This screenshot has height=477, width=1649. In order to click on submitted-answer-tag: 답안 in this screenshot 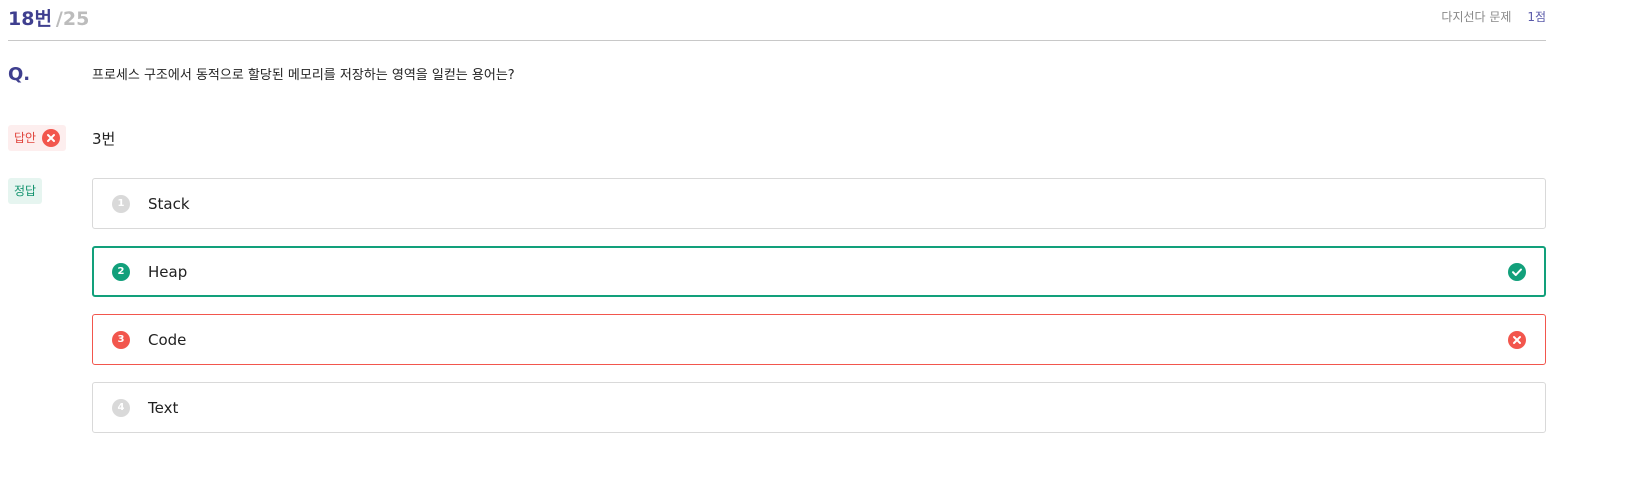, I will do `click(37, 138)`.